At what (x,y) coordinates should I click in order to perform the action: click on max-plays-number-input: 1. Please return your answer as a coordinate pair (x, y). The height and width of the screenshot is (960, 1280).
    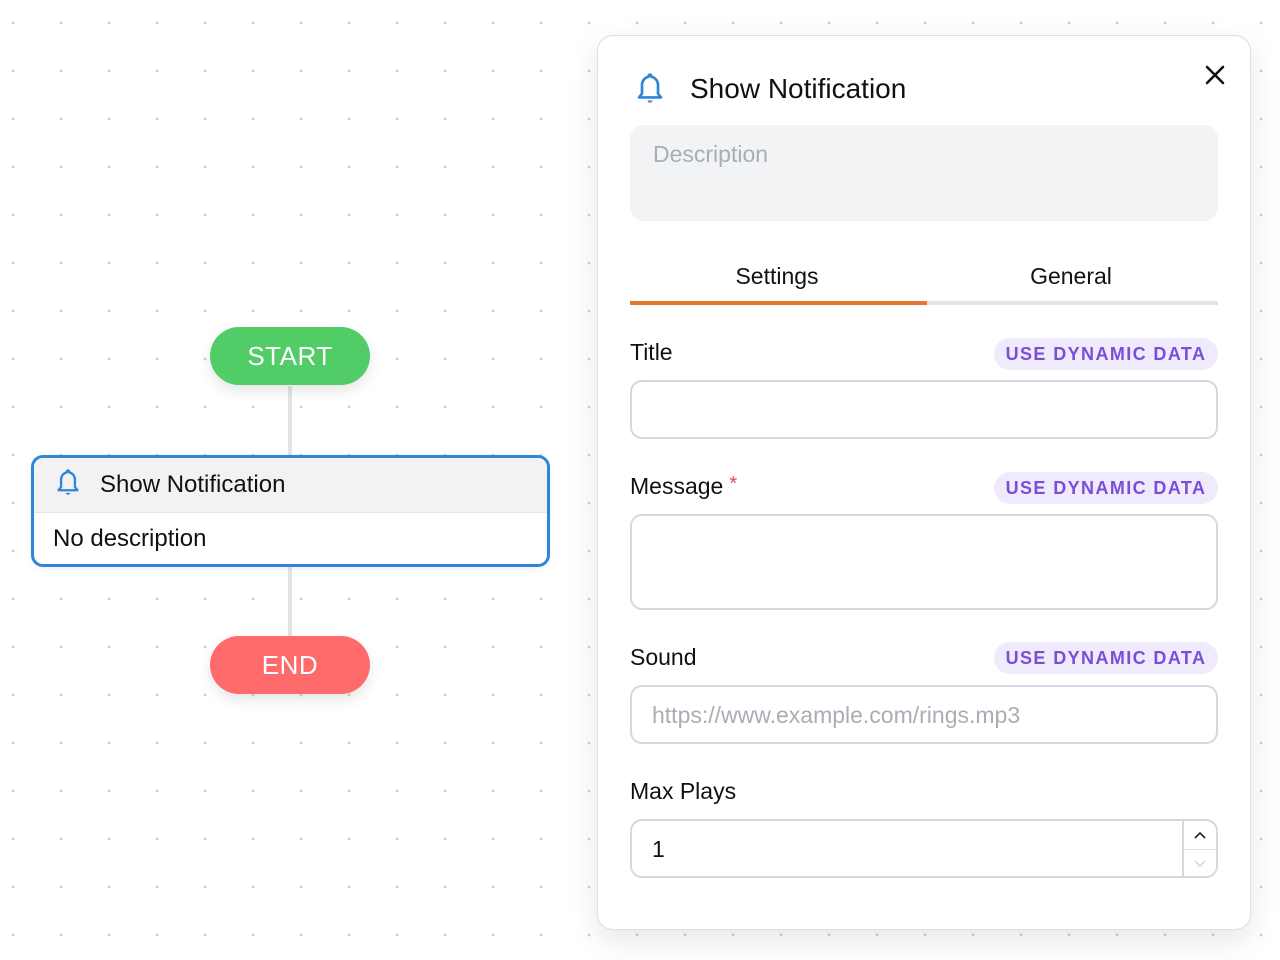
    Looking at the image, I should click on (924, 848).